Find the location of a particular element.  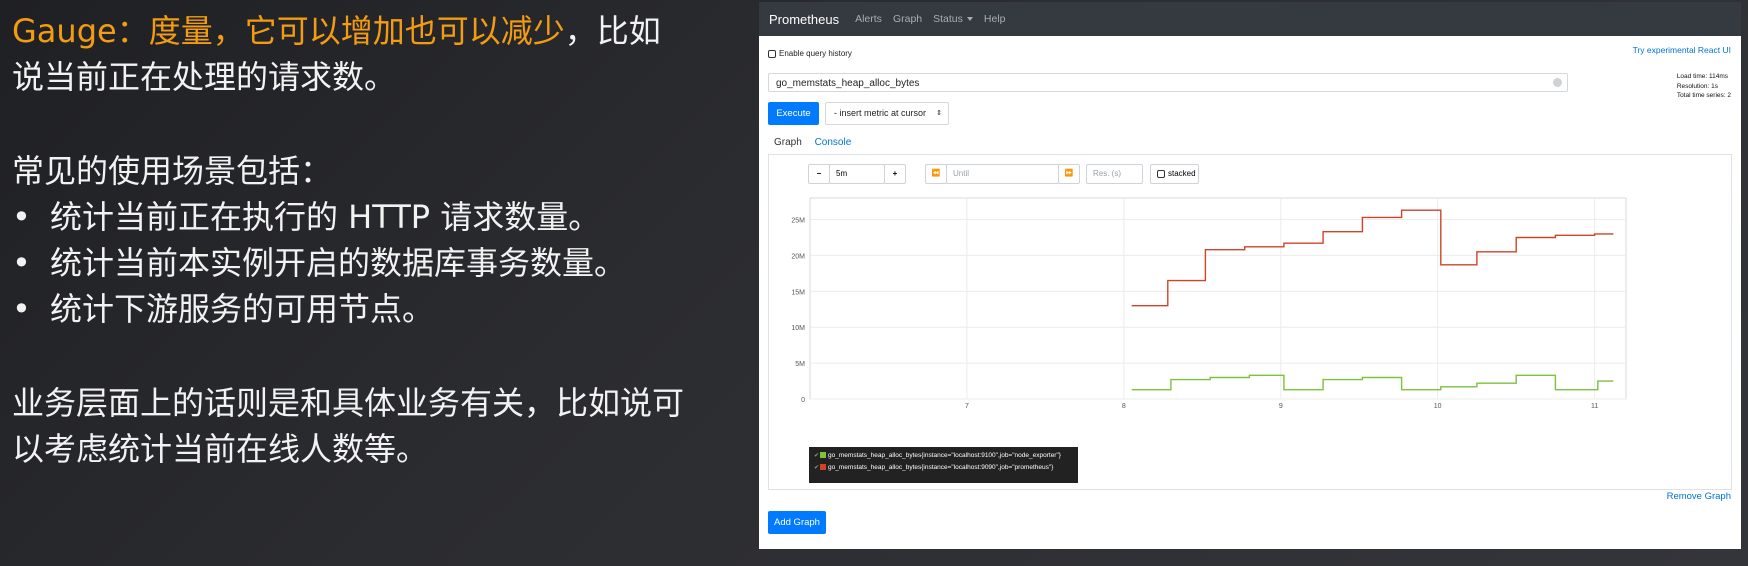

until-input: Until is located at coordinates (1002, 174).